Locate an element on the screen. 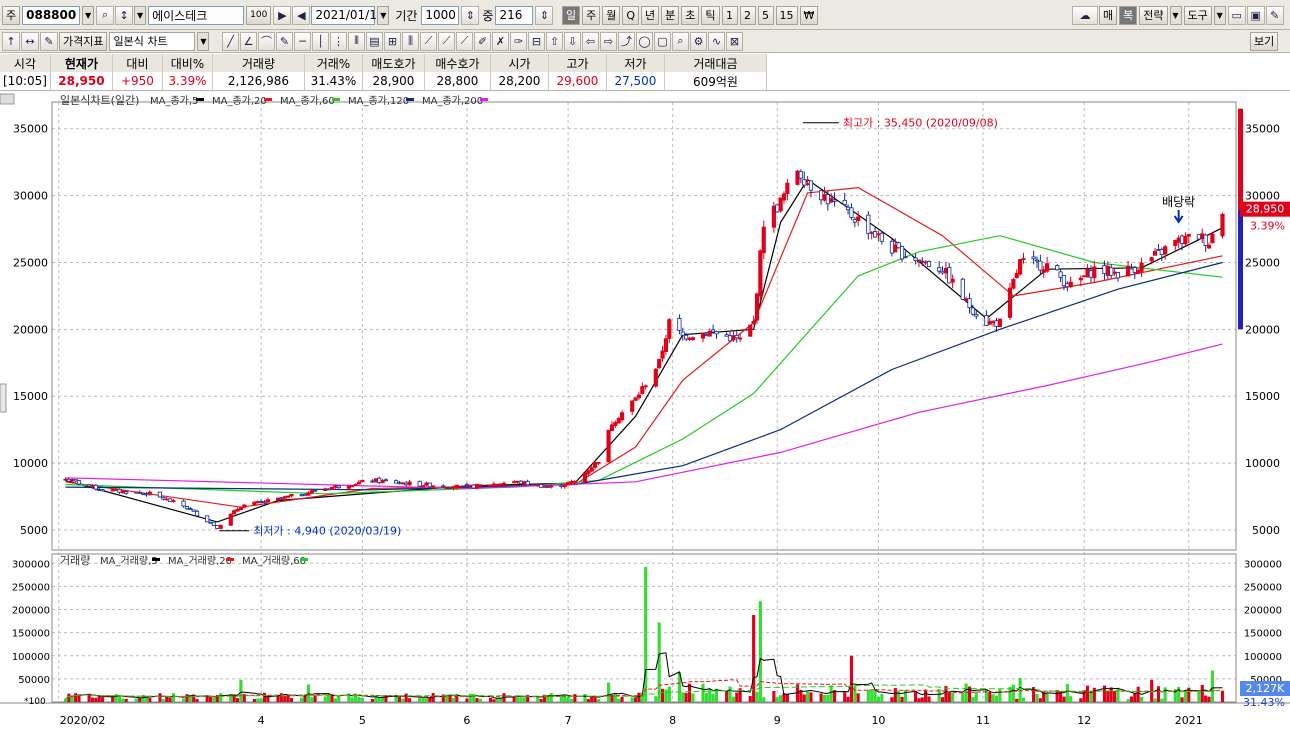 This screenshot has height=729, width=1290. draw-tool-icon-12: ⟋ is located at coordinates (446, 41).